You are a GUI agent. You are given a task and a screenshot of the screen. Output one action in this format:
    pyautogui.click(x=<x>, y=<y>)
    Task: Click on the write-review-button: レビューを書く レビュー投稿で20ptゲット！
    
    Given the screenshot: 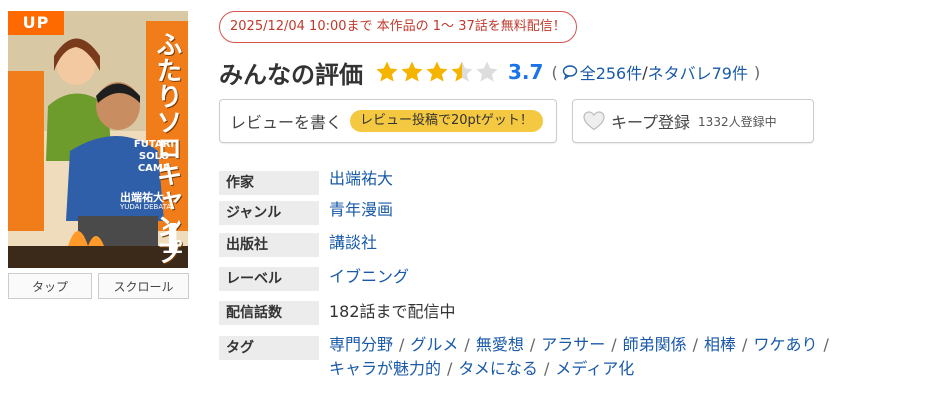 What is the action you would take?
    pyautogui.click(x=388, y=121)
    